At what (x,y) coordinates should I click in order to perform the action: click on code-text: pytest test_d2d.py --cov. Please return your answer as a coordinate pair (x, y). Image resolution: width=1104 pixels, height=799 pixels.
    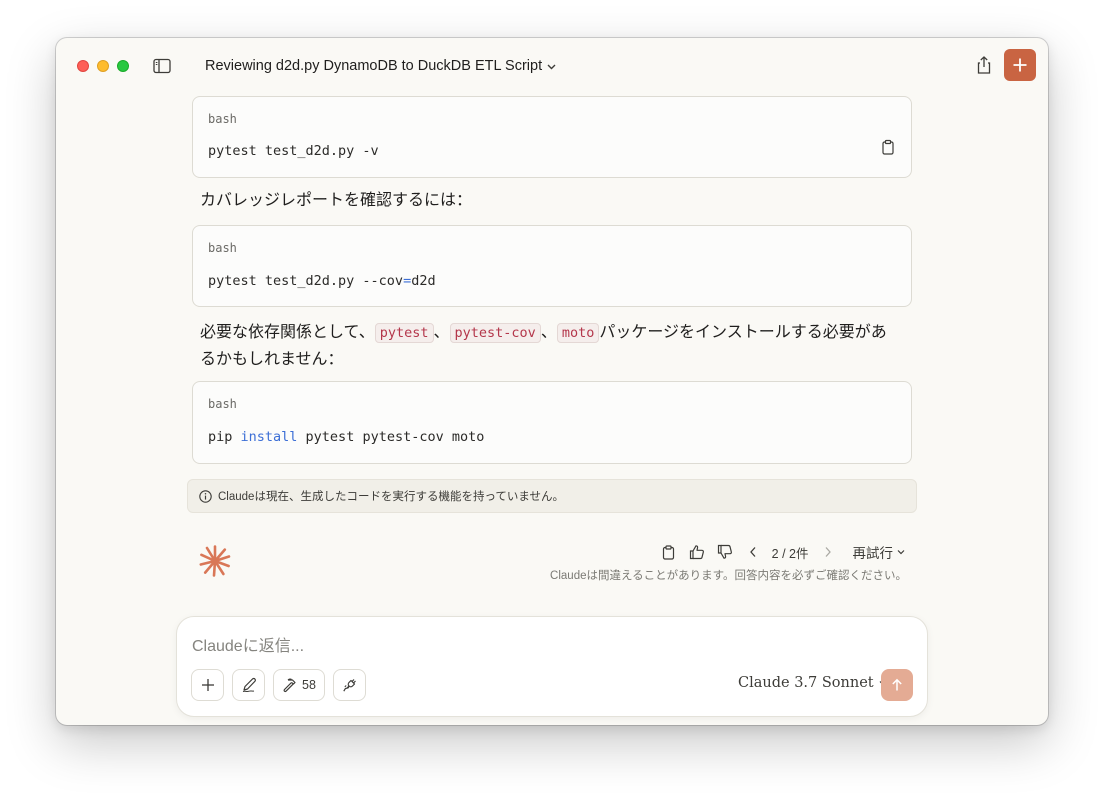
    Looking at the image, I should click on (306, 281).